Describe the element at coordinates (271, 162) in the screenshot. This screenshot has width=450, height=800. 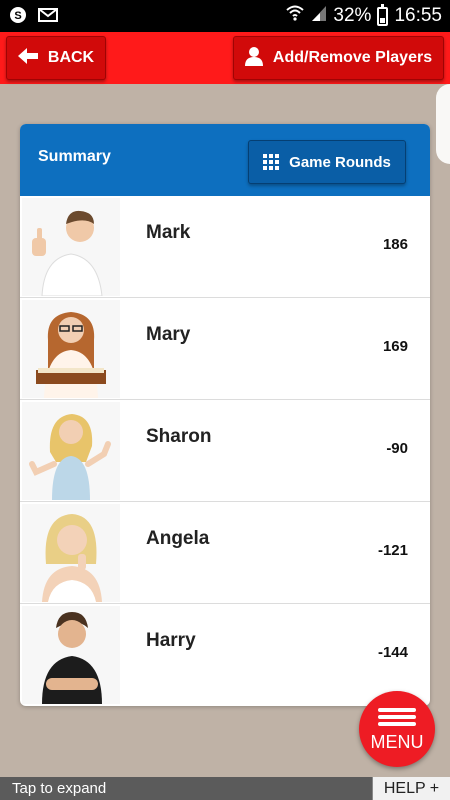
I see `grid-icon` at that location.